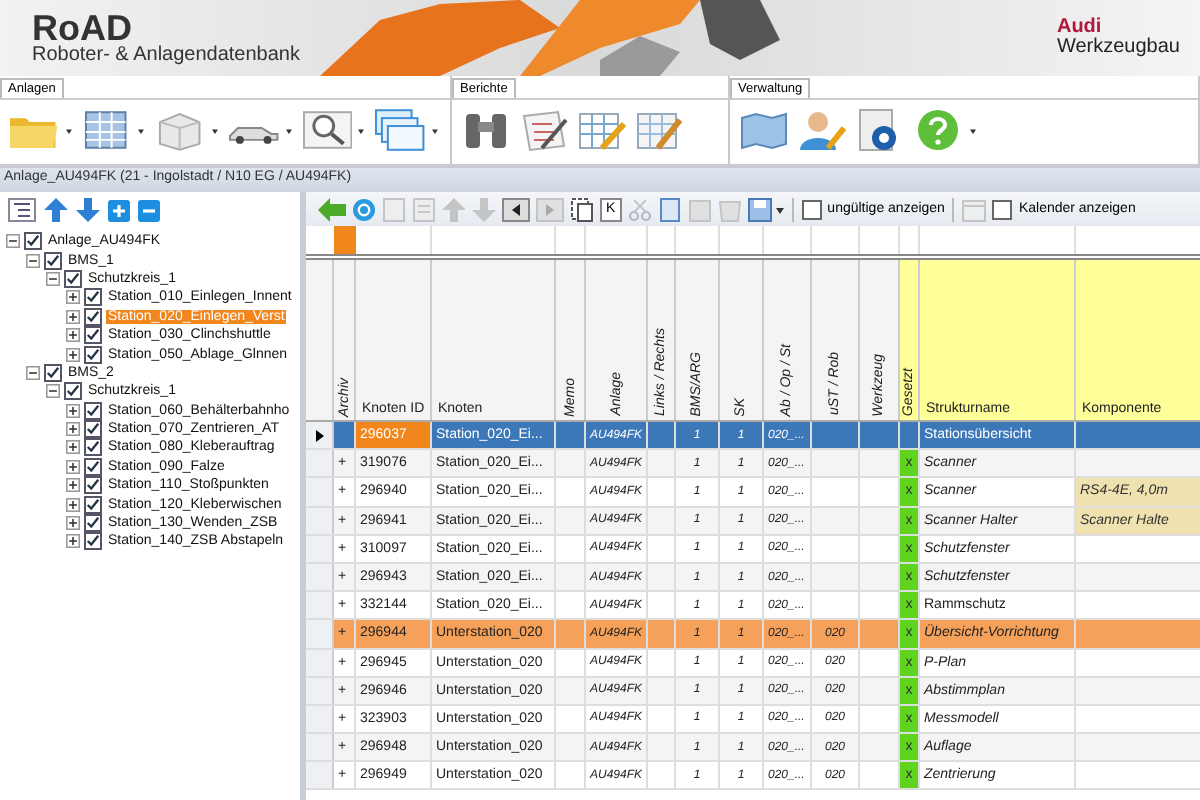 This screenshot has height=800, width=1200. What do you see at coordinates (327, 130) in the screenshot?
I see `search-icon` at bounding box center [327, 130].